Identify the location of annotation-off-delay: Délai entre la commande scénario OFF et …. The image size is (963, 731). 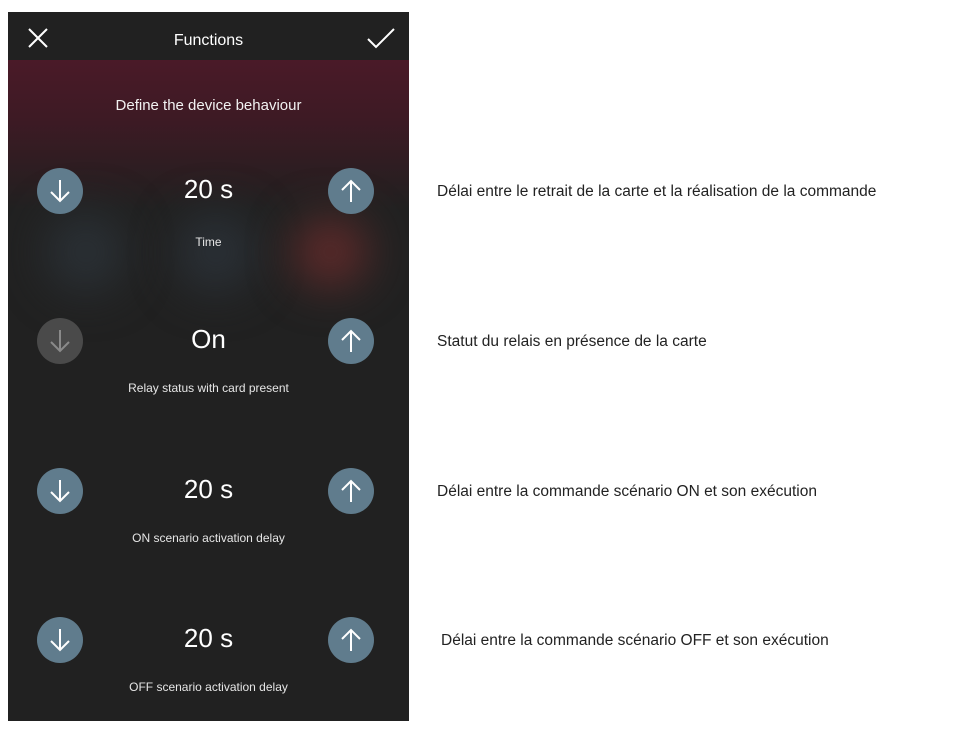
(635, 640).